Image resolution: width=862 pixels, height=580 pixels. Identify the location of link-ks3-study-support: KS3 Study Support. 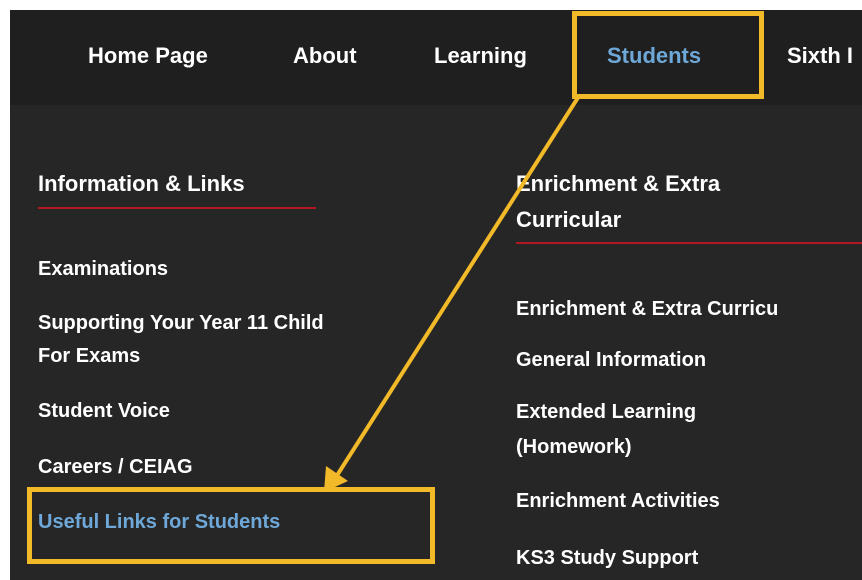
(607, 558).